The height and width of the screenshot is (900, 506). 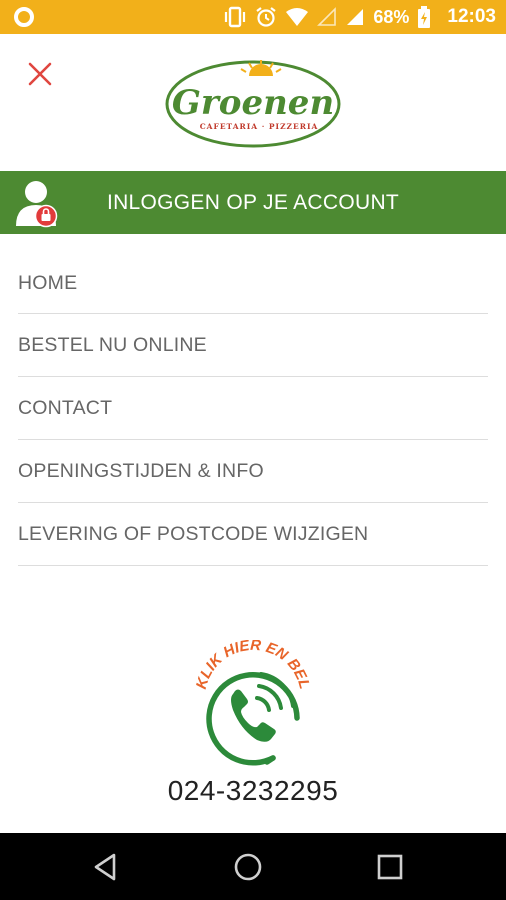 What do you see at coordinates (471, 16) in the screenshot?
I see `clock: 12:03` at bounding box center [471, 16].